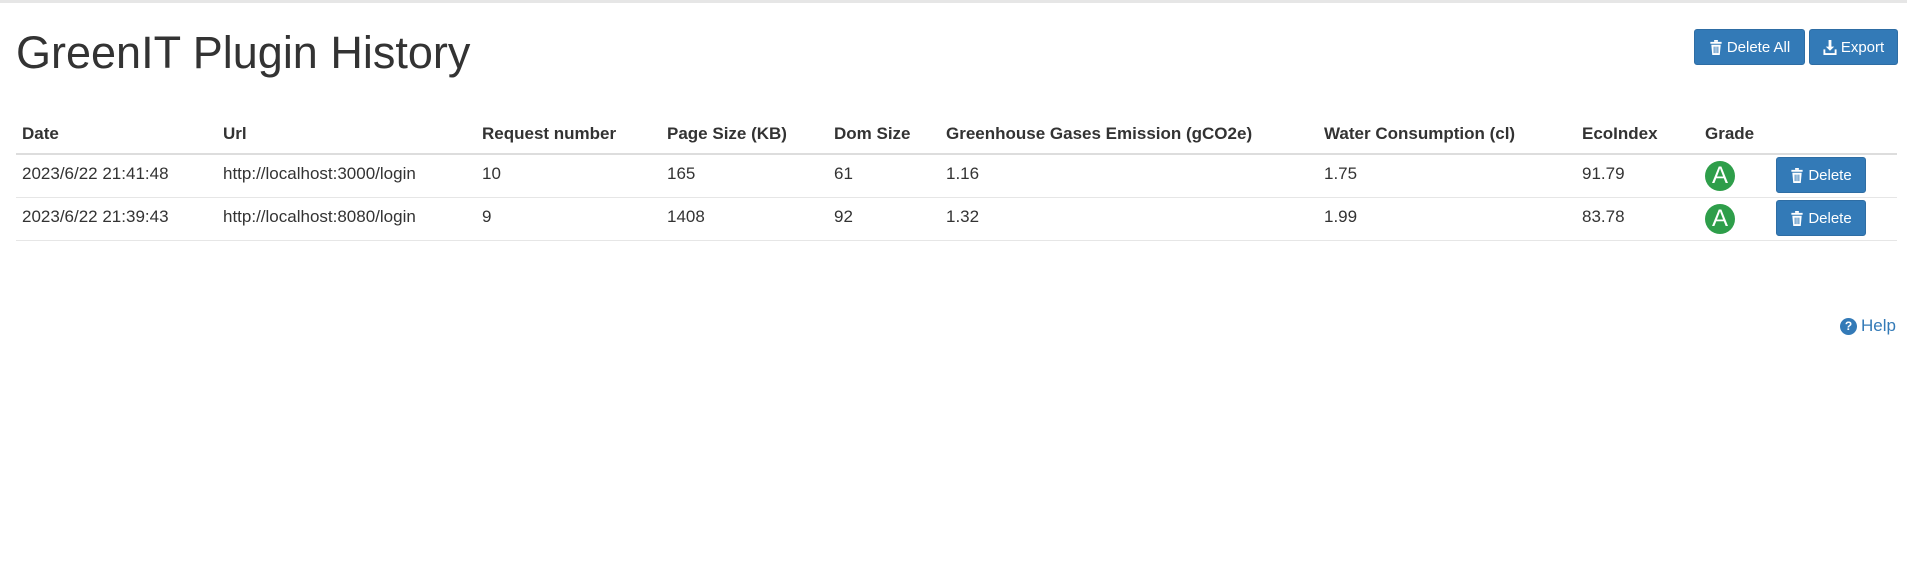  I want to click on cell-date: 2023/6/22 21:39:43, so click(116, 219).